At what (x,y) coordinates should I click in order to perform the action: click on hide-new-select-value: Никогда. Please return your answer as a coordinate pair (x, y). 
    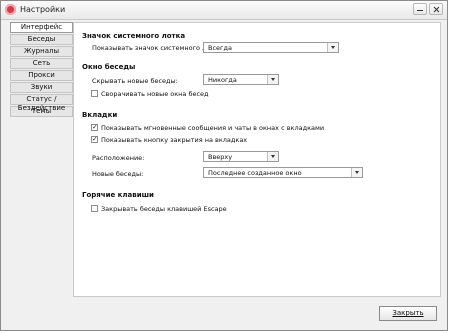
    Looking at the image, I should click on (222, 80).